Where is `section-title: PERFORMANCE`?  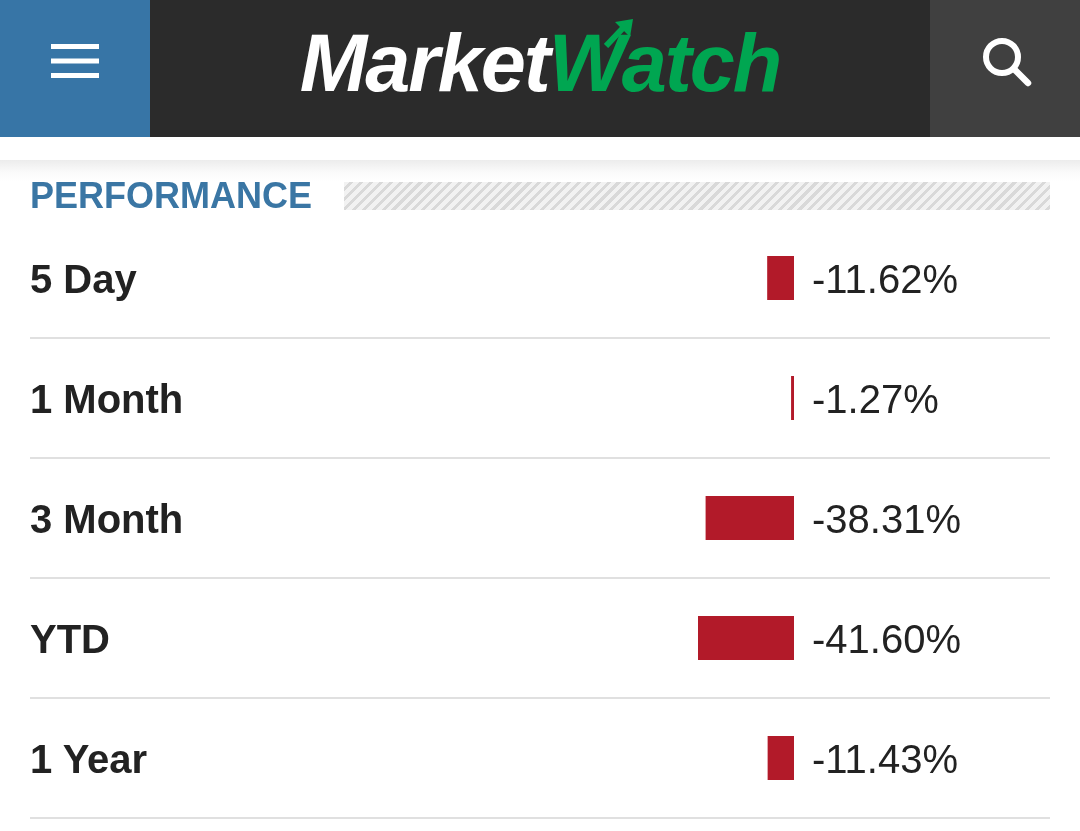
section-title: PERFORMANCE is located at coordinates (171, 195).